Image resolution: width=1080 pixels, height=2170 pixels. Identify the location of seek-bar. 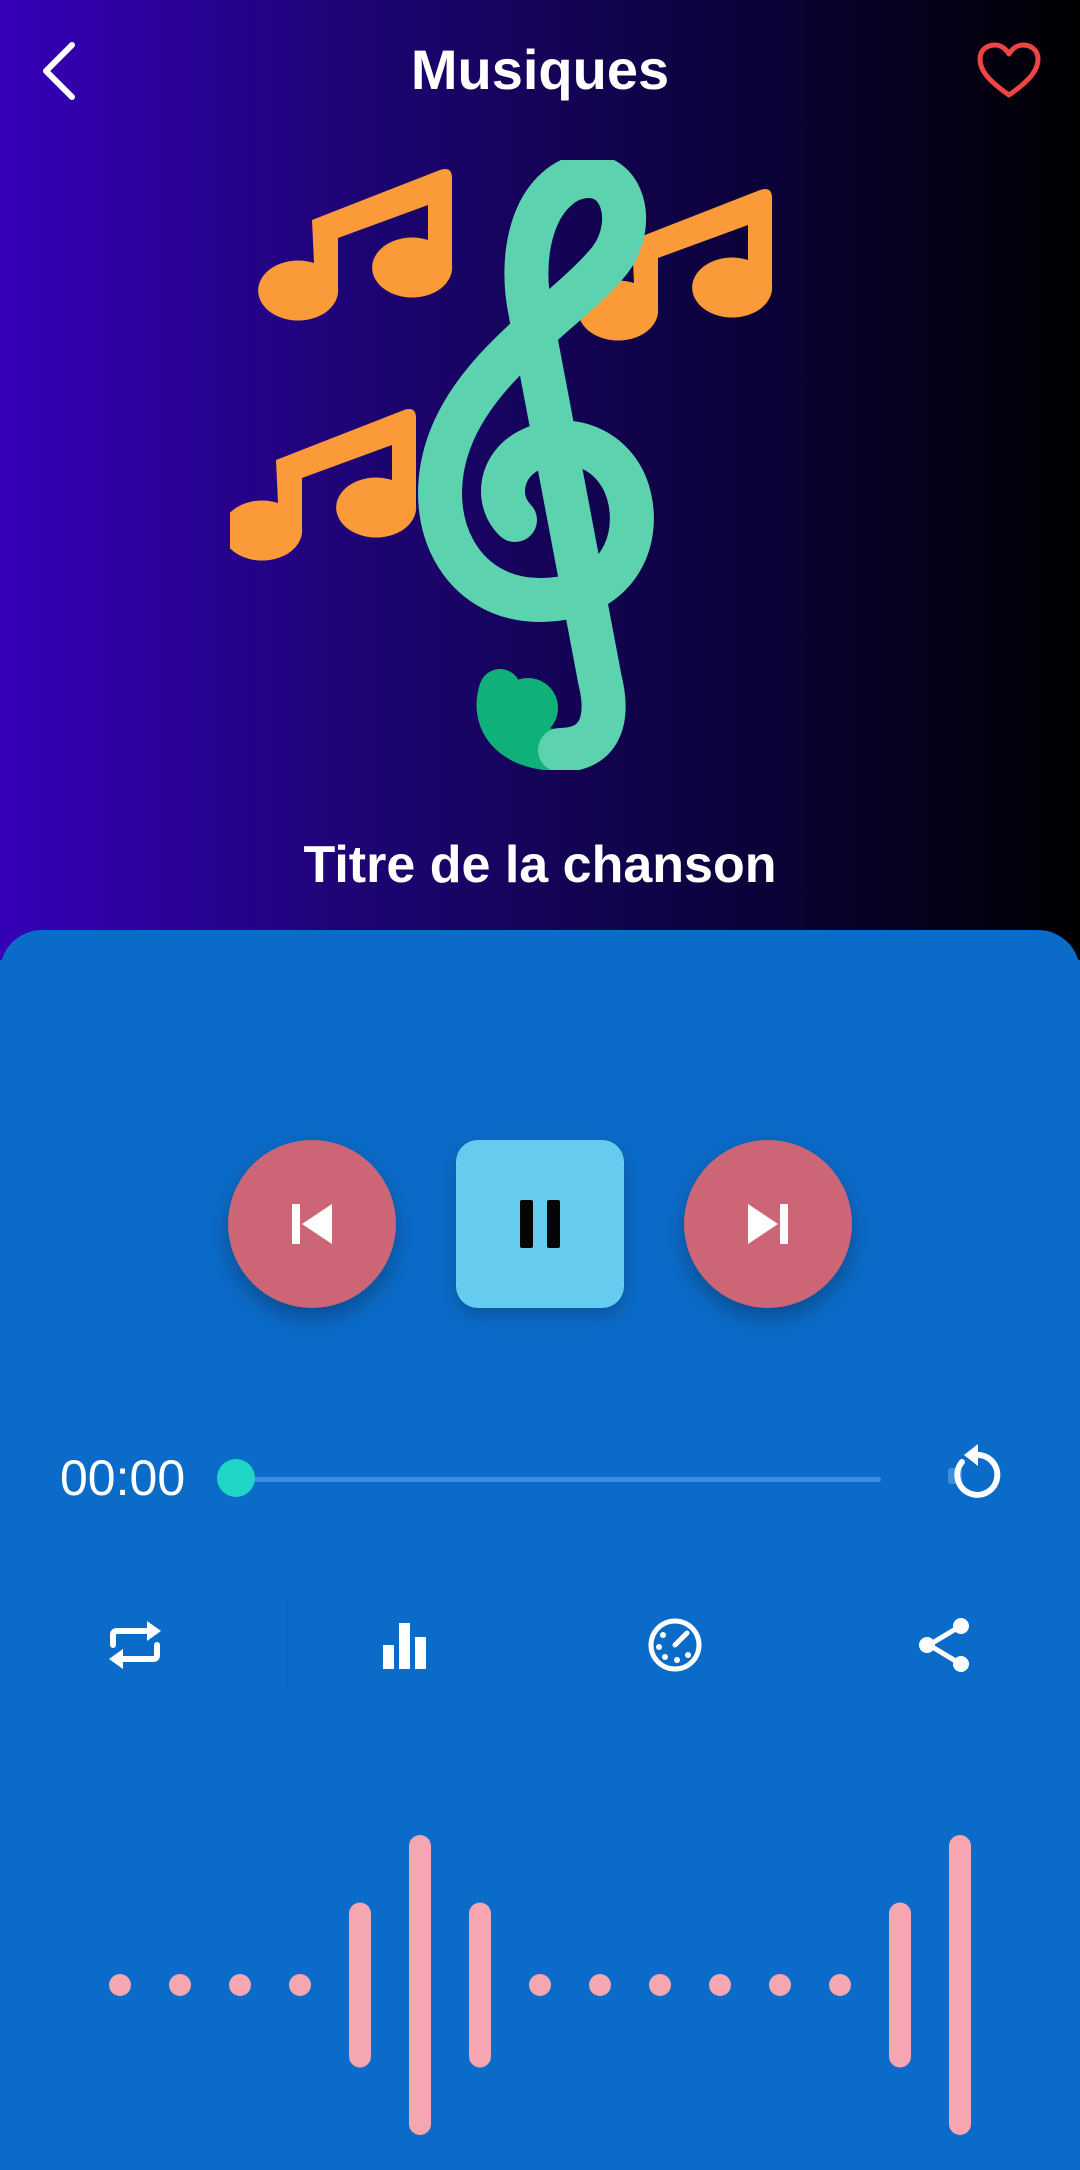
(558, 1479).